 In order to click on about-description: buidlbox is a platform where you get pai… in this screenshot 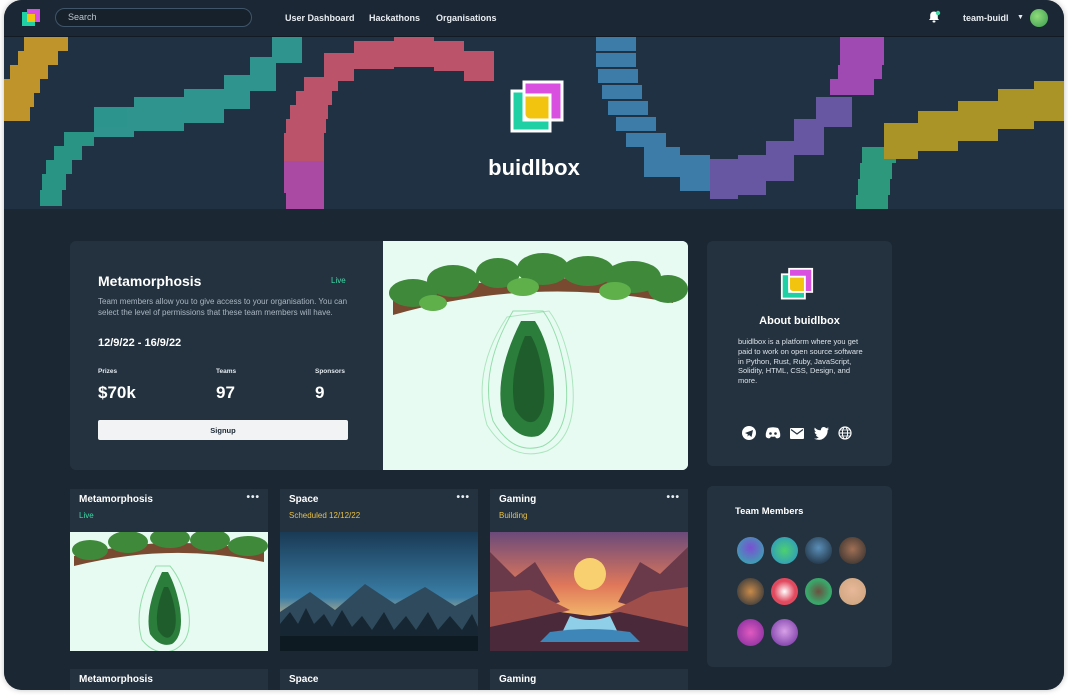, I will do `click(800, 361)`.